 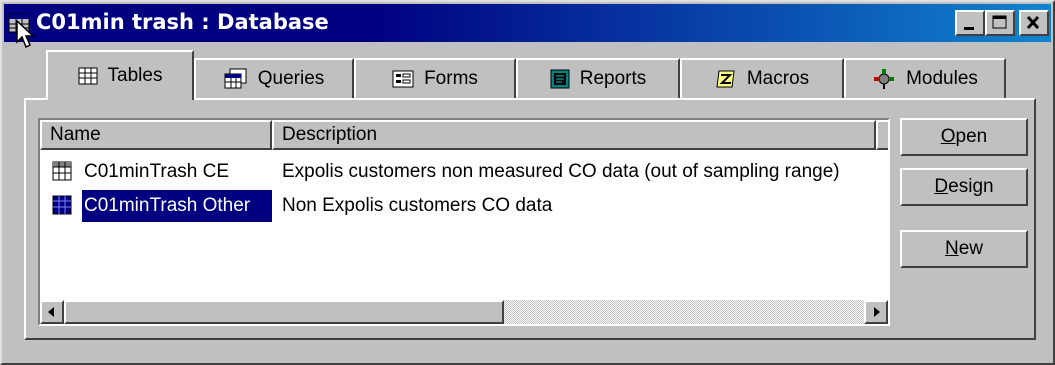 What do you see at coordinates (291, 78) in the screenshot?
I see `tab-label-queries: Queries` at bounding box center [291, 78].